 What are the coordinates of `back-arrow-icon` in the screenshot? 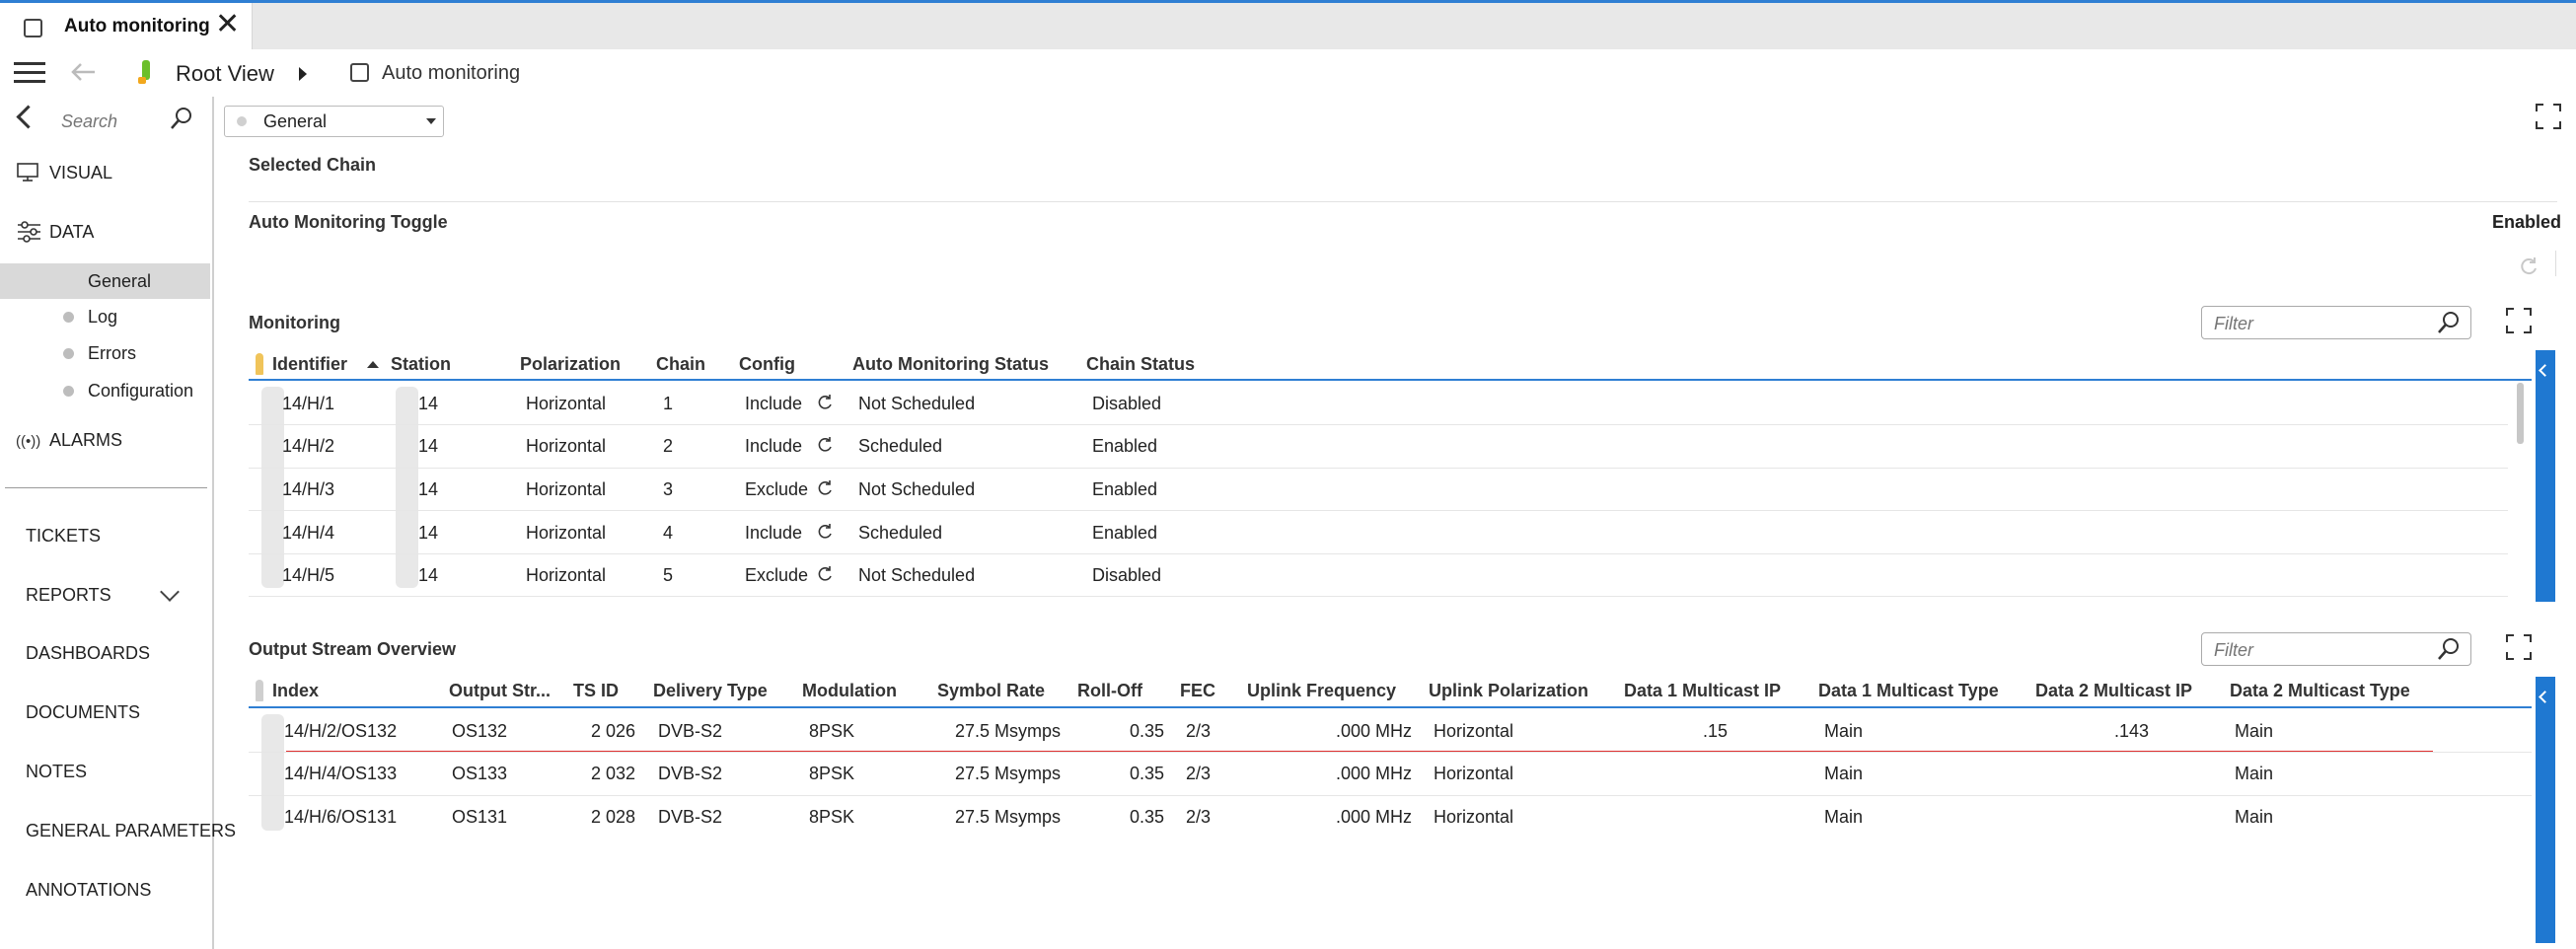 It's located at (84, 72).